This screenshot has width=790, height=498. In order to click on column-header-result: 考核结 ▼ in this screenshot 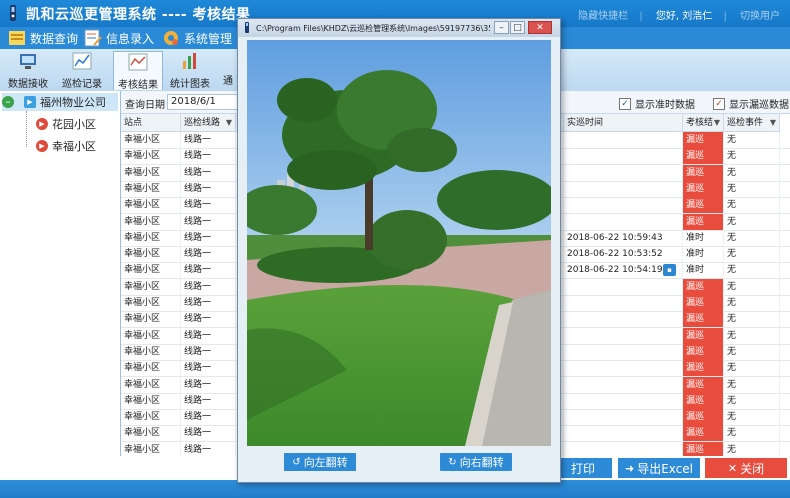, I will do `click(703, 123)`.